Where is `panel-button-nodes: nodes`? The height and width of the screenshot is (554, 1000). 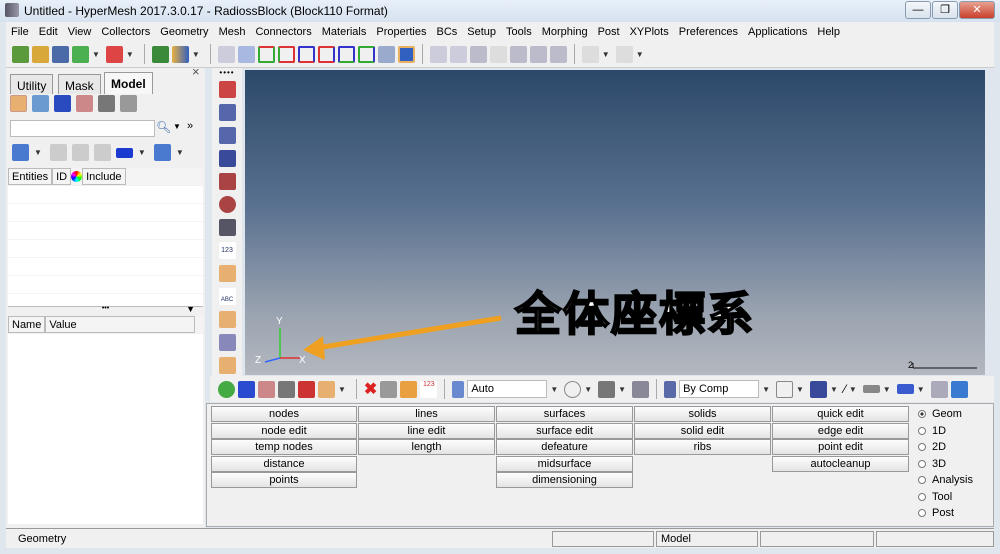
panel-button-nodes: nodes is located at coordinates (284, 414).